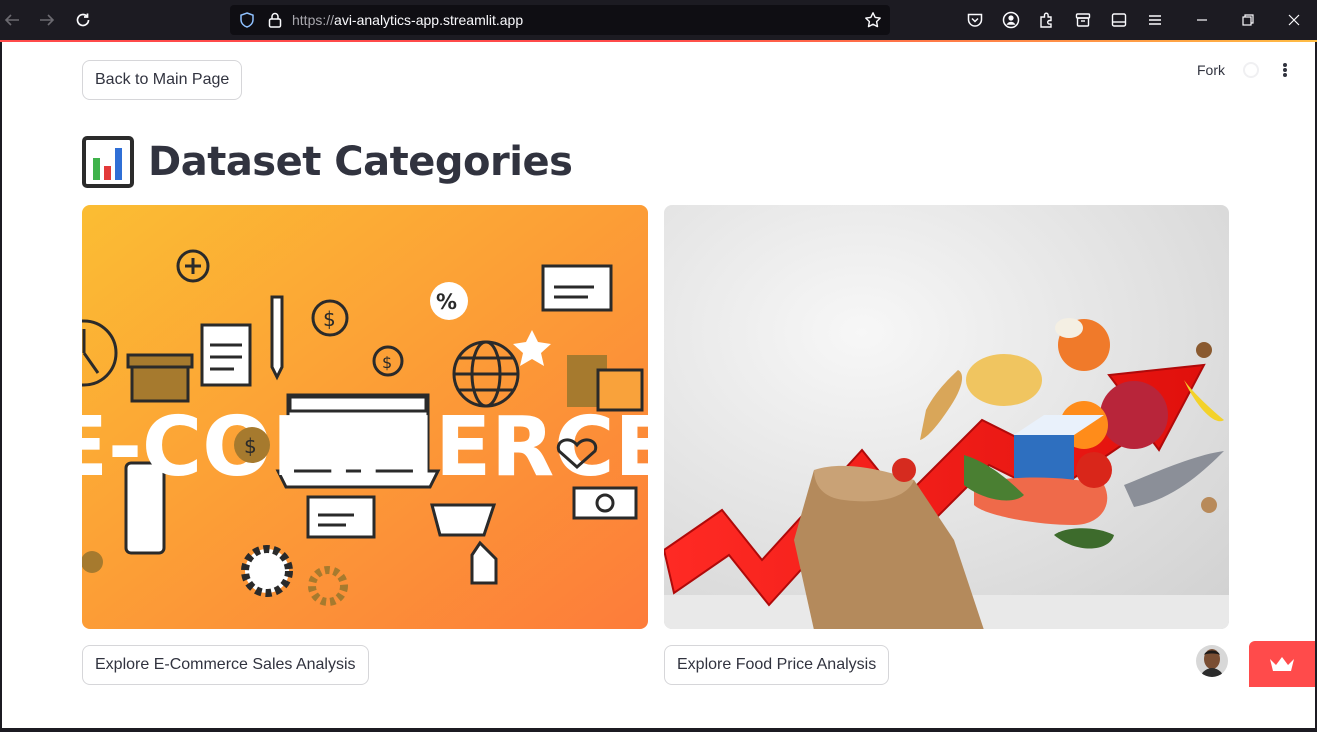  I want to click on explore-ecommerce-button: Explore E-Commerce Sales Analysis, so click(225, 665).